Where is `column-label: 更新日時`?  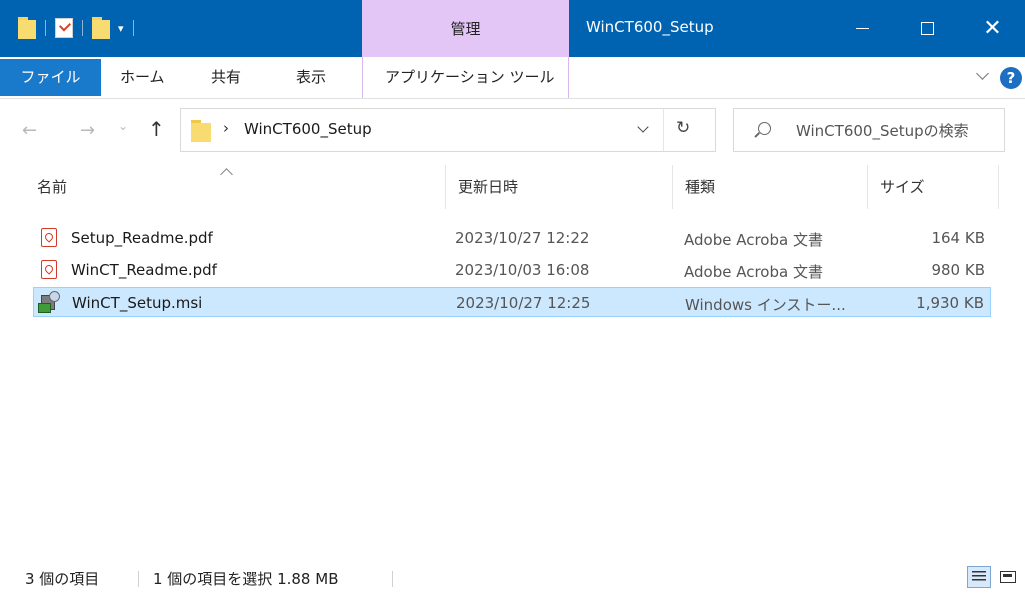 column-label: 更新日時 is located at coordinates (488, 187).